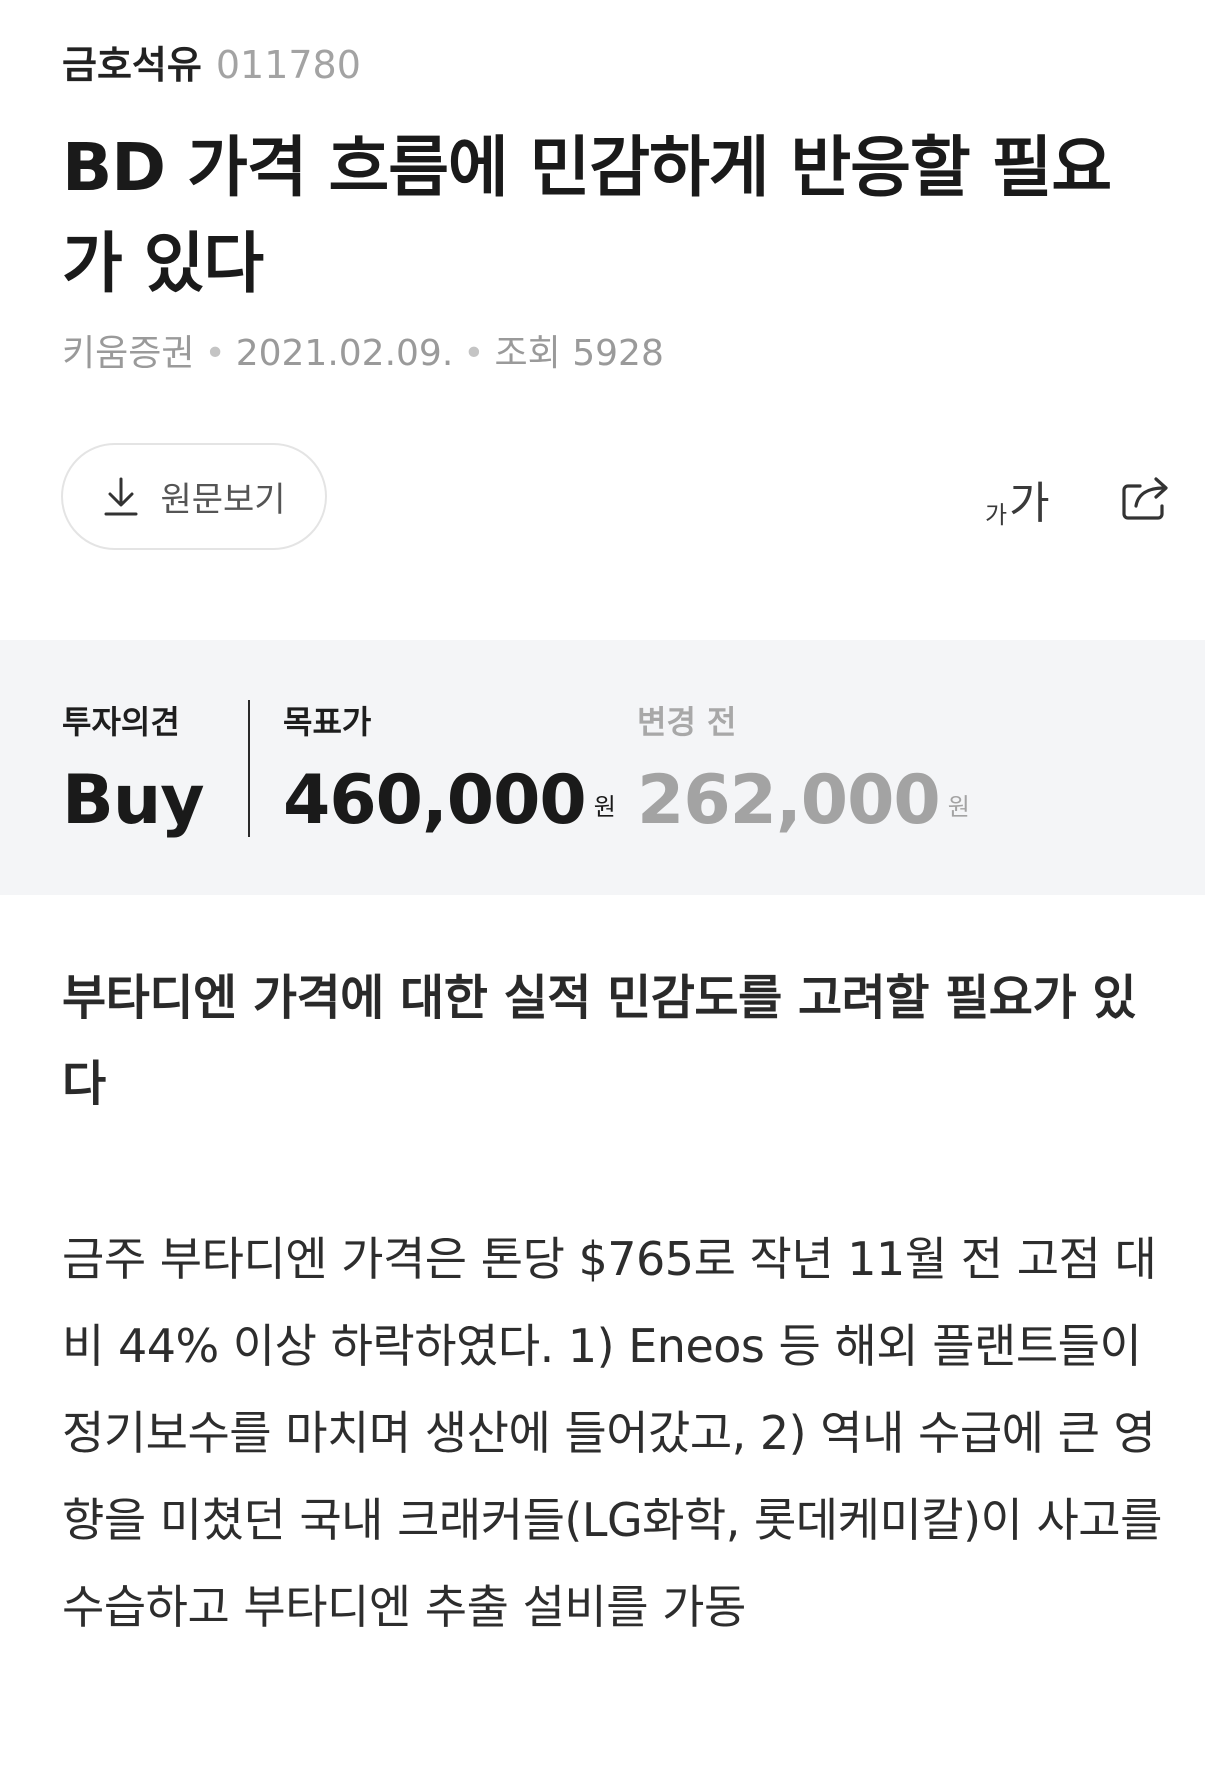  I want to click on opinion-divider, so click(249, 768).